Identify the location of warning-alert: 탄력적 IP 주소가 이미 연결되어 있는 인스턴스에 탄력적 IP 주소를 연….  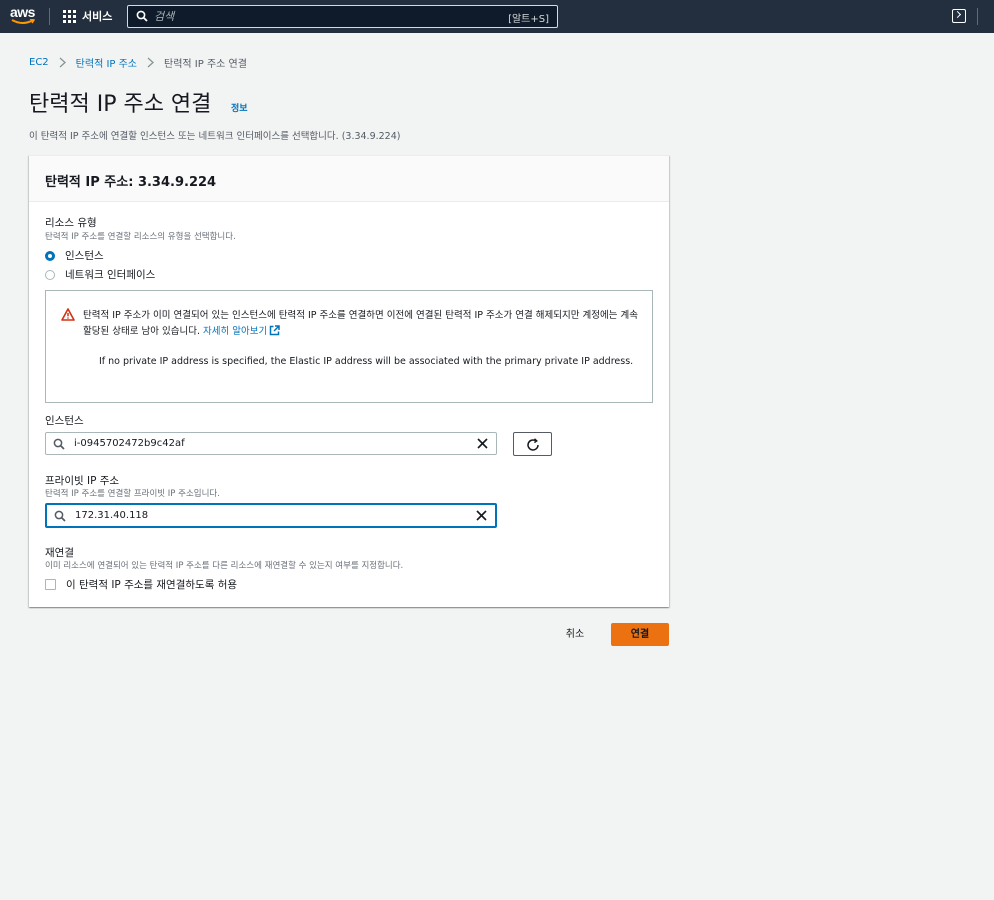
(349, 346).